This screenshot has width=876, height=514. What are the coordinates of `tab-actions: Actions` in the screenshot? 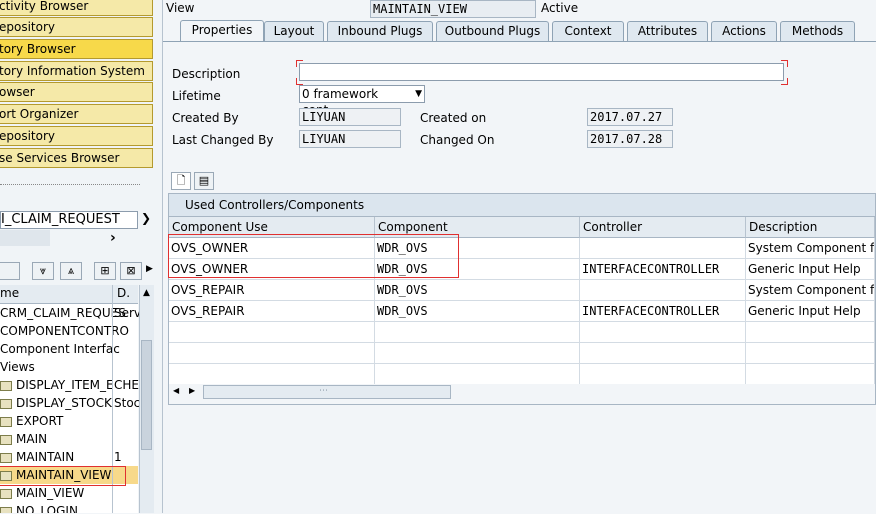 It's located at (744, 31).